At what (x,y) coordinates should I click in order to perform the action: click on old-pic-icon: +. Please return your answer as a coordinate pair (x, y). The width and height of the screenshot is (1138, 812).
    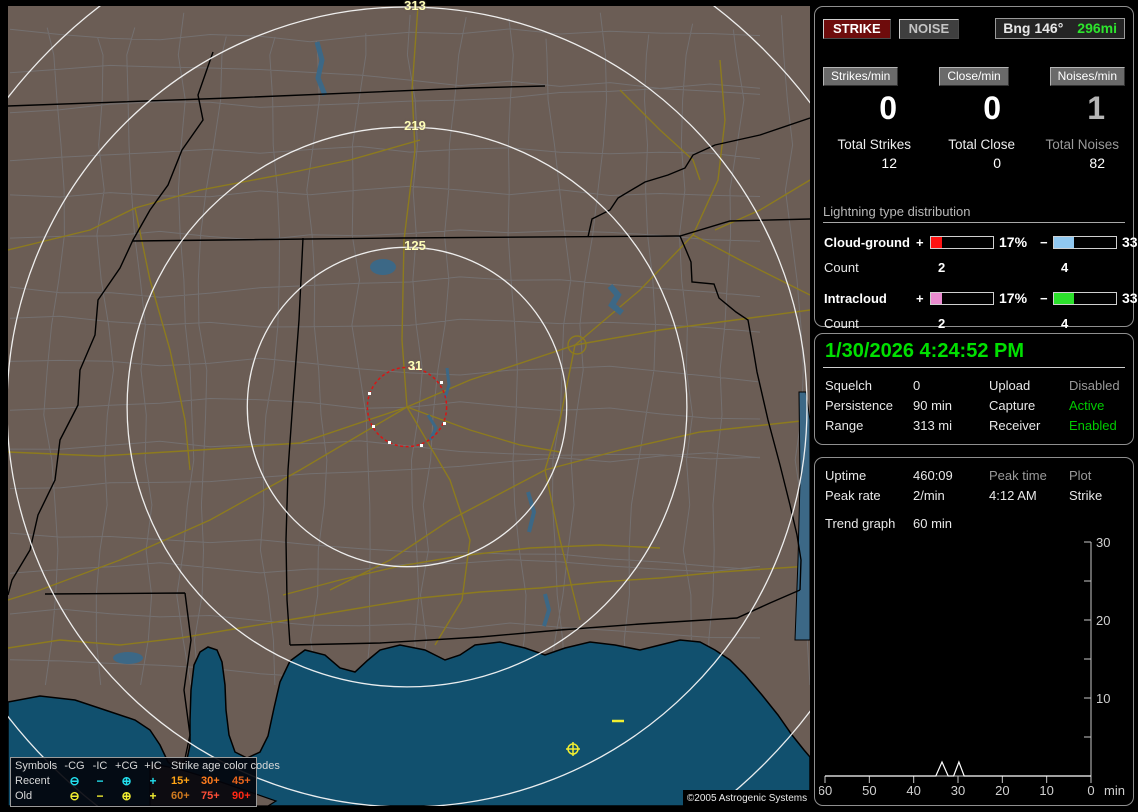
    Looking at the image, I should click on (153, 796).